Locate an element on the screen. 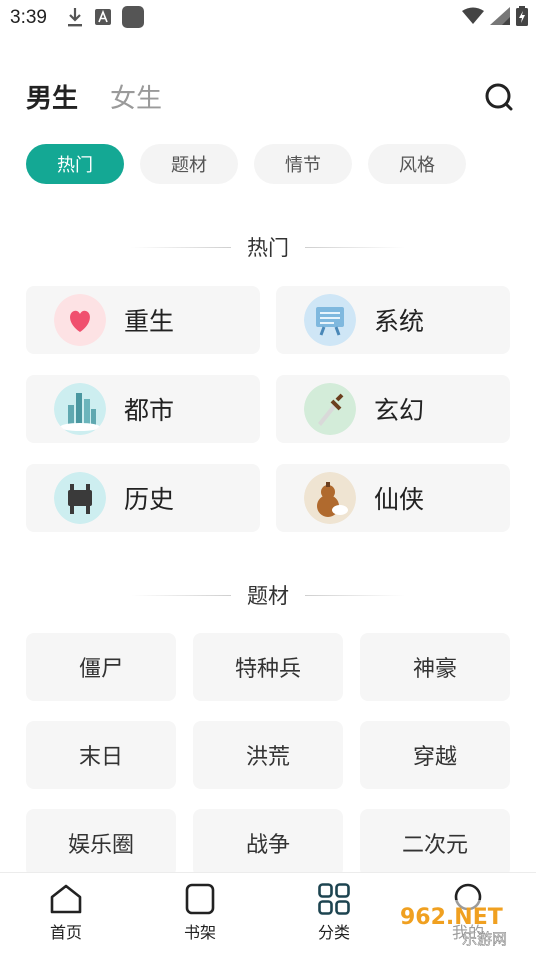  nav-label: 书架 is located at coordinates (199, 932).